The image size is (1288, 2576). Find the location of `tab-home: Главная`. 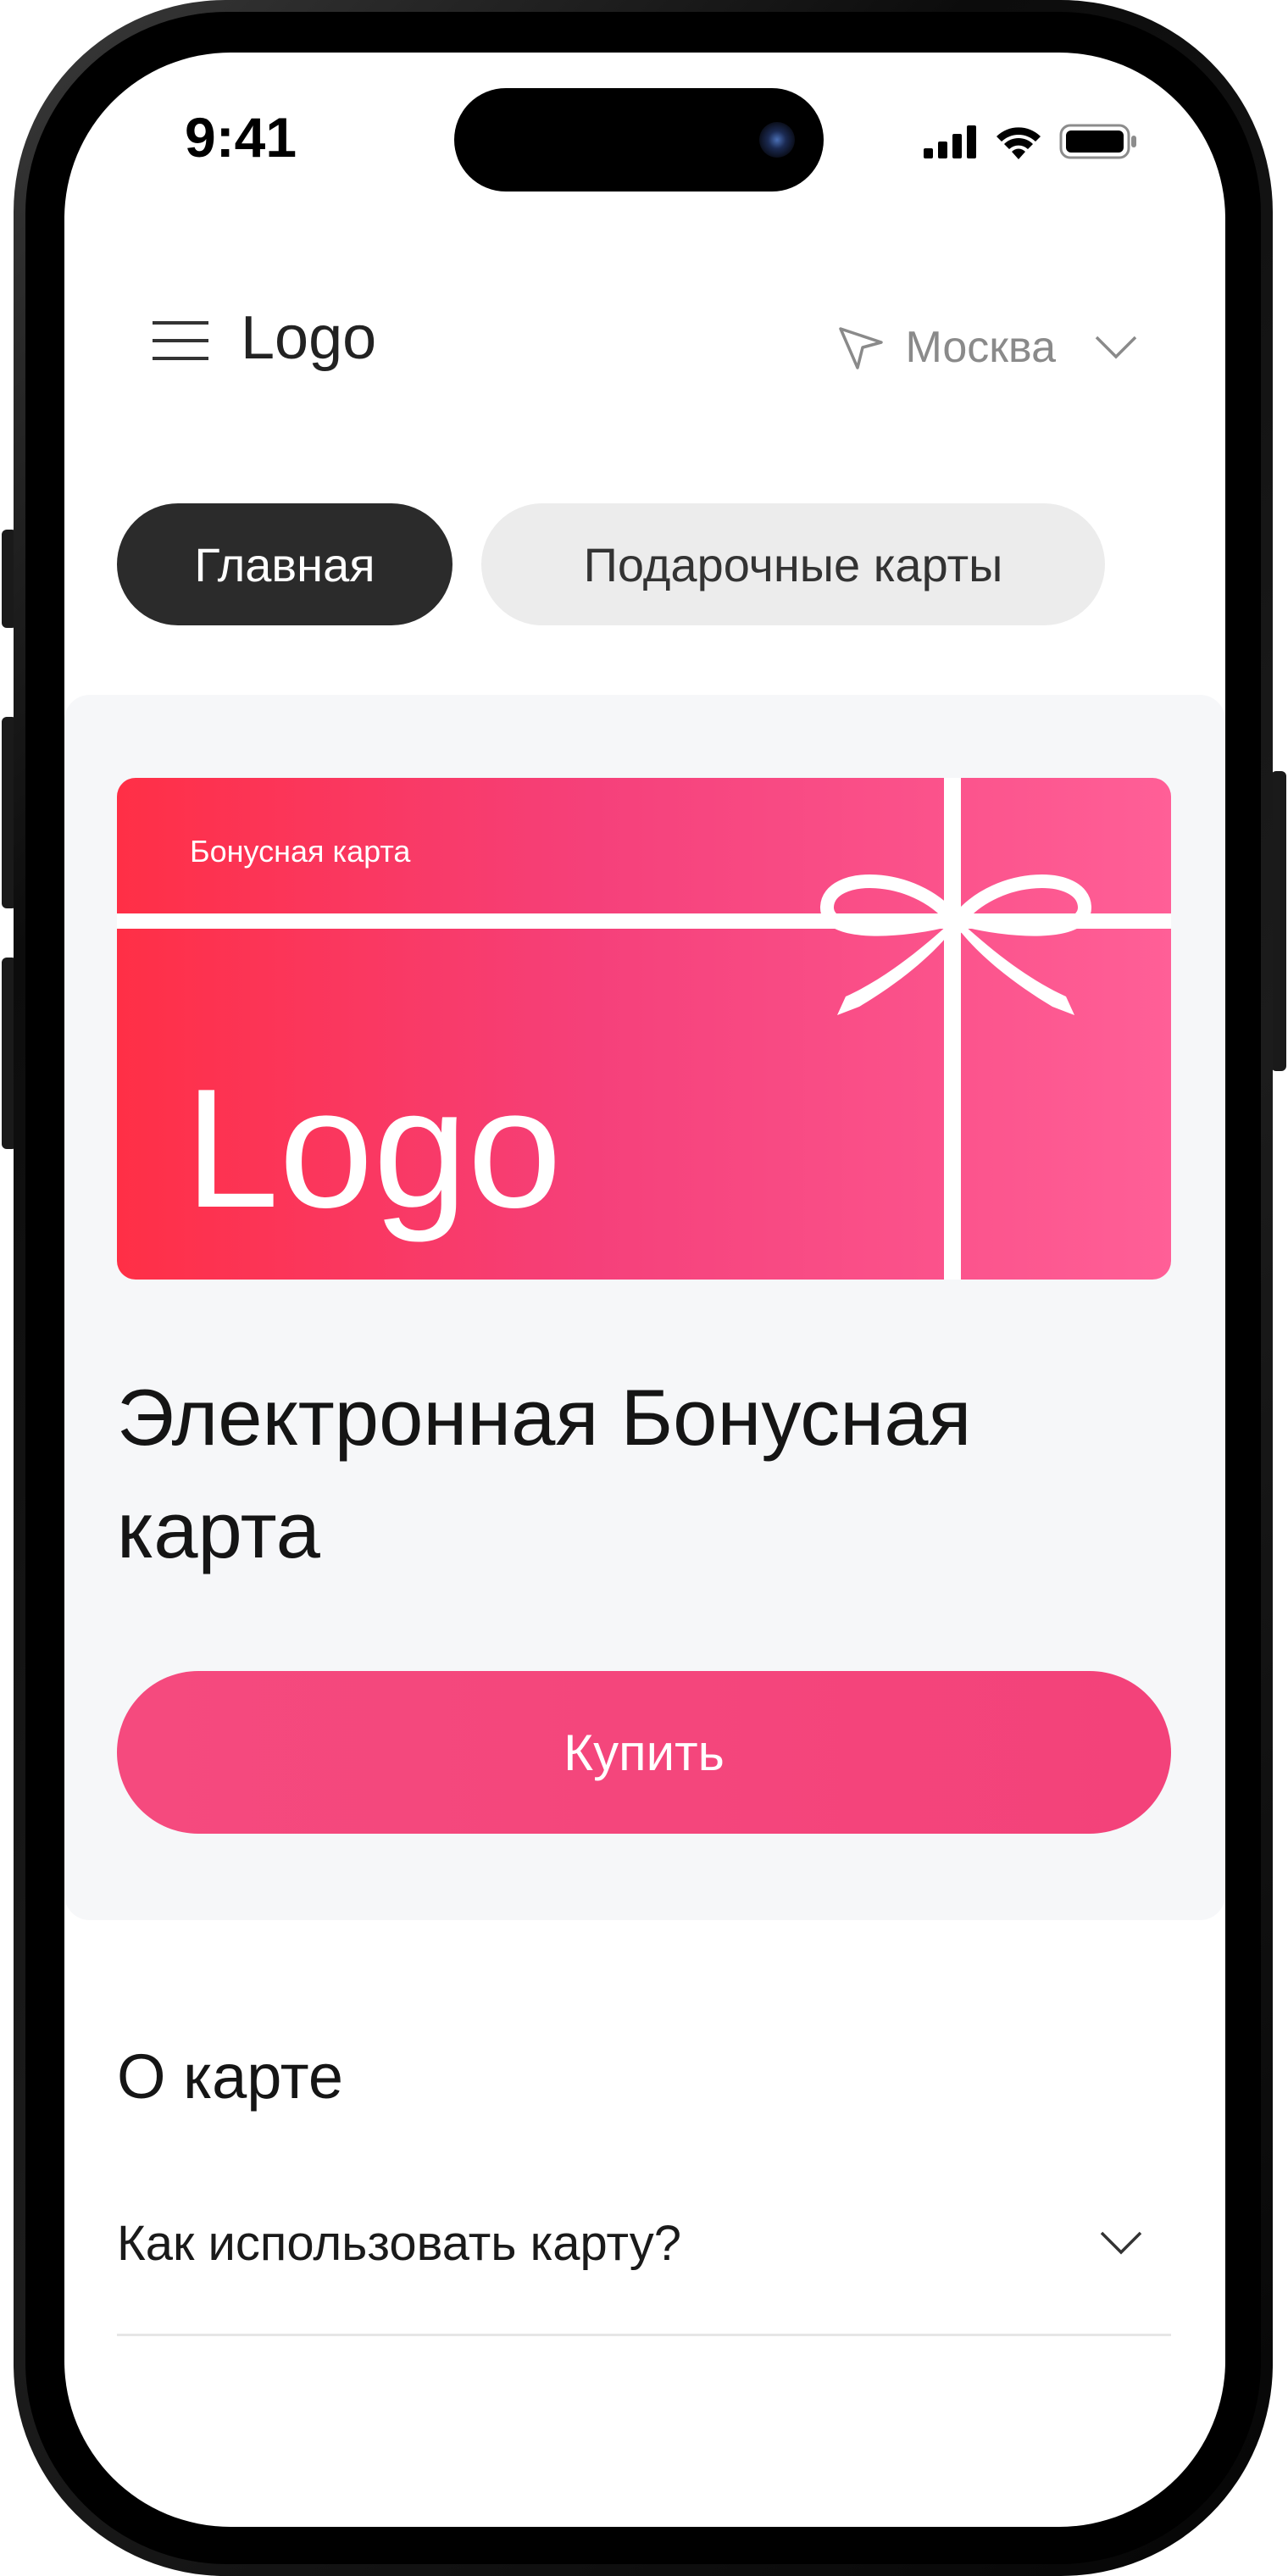

tab-home: Главная is located at coordinates (284, 564).